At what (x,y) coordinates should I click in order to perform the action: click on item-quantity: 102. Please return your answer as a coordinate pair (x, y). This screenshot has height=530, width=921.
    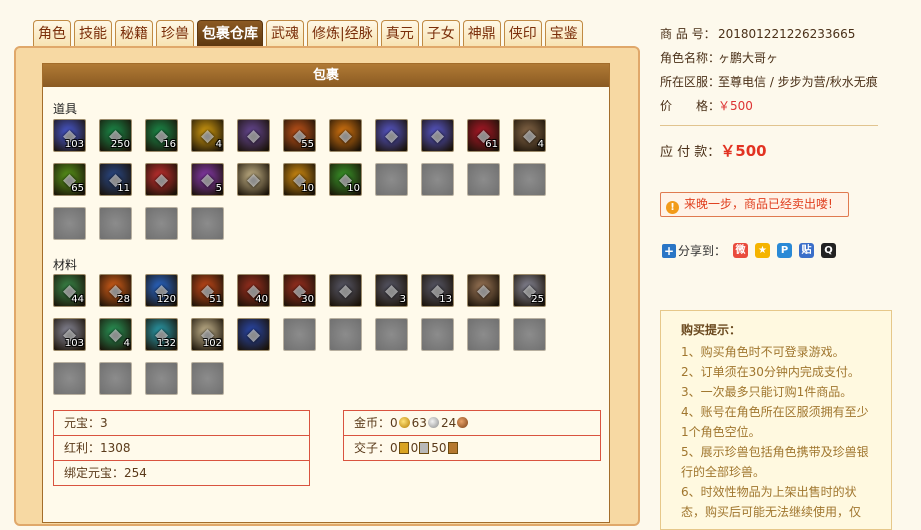
    Looking at the image, I should click on (212, 343).